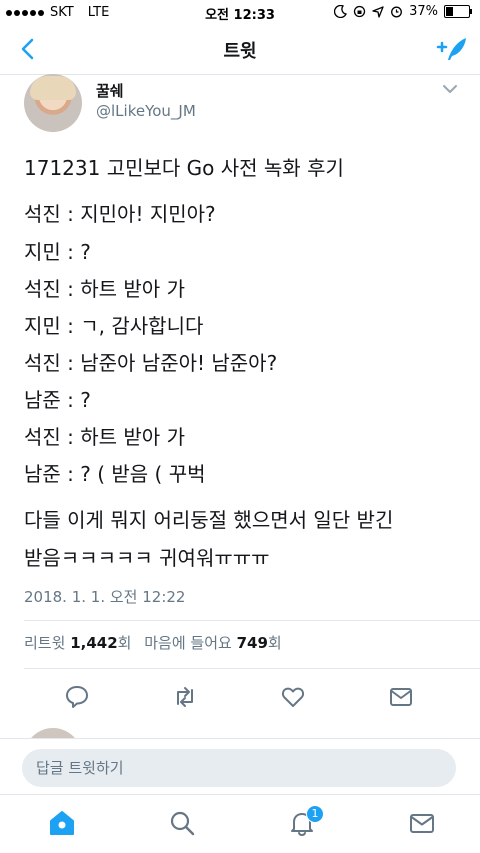 The height and width of the screenshot is (853, 480). I want to click on tweet-timestamp: 2018. 1. 1. 오전 12:22, so click(104, 596).